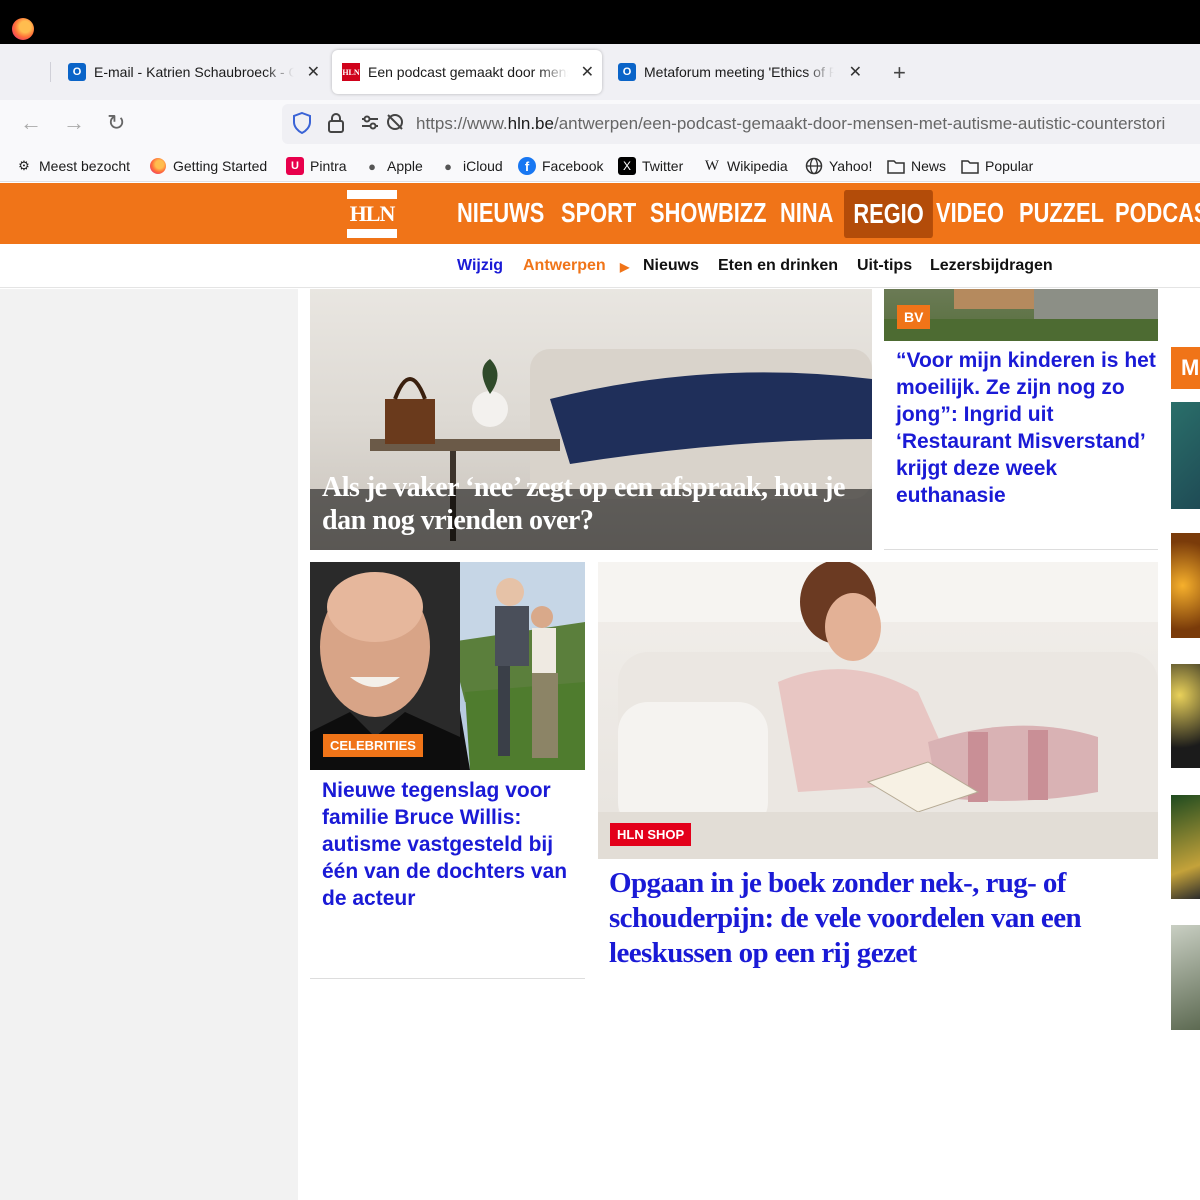 This screenshot has width=1200, height=1200. I want to click on tracking-protection-icon, so click(395, 124).